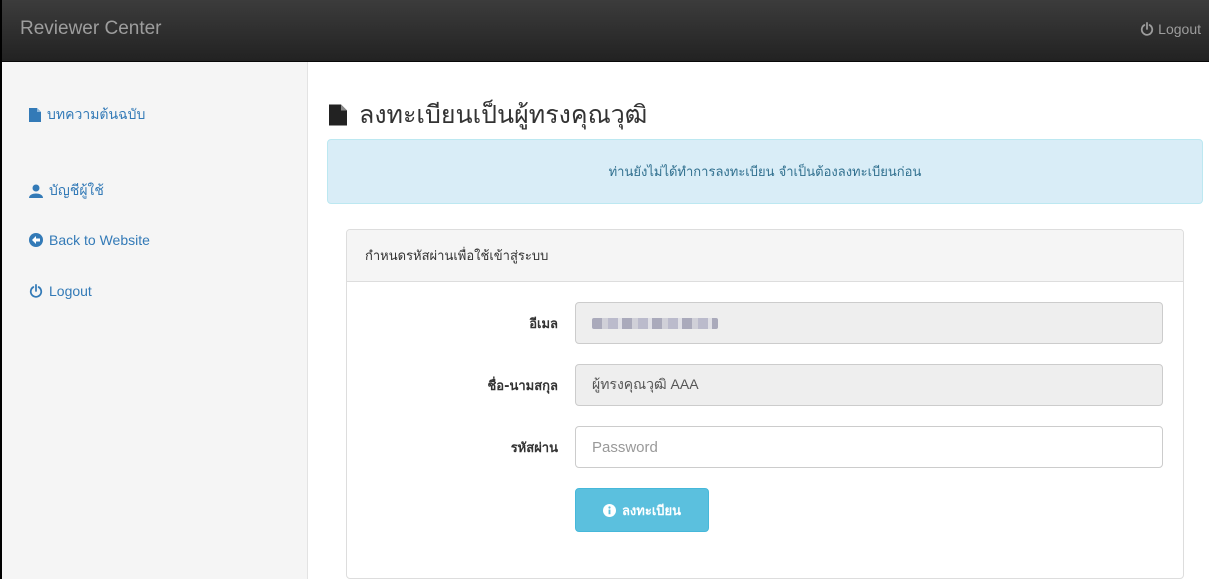 The width and height of the screenshot is (1209, 579). I want to click on page-title-text: ลงทะเบียนเป็นผู้ทรงคุณวุฒิ, so click(503, 114).